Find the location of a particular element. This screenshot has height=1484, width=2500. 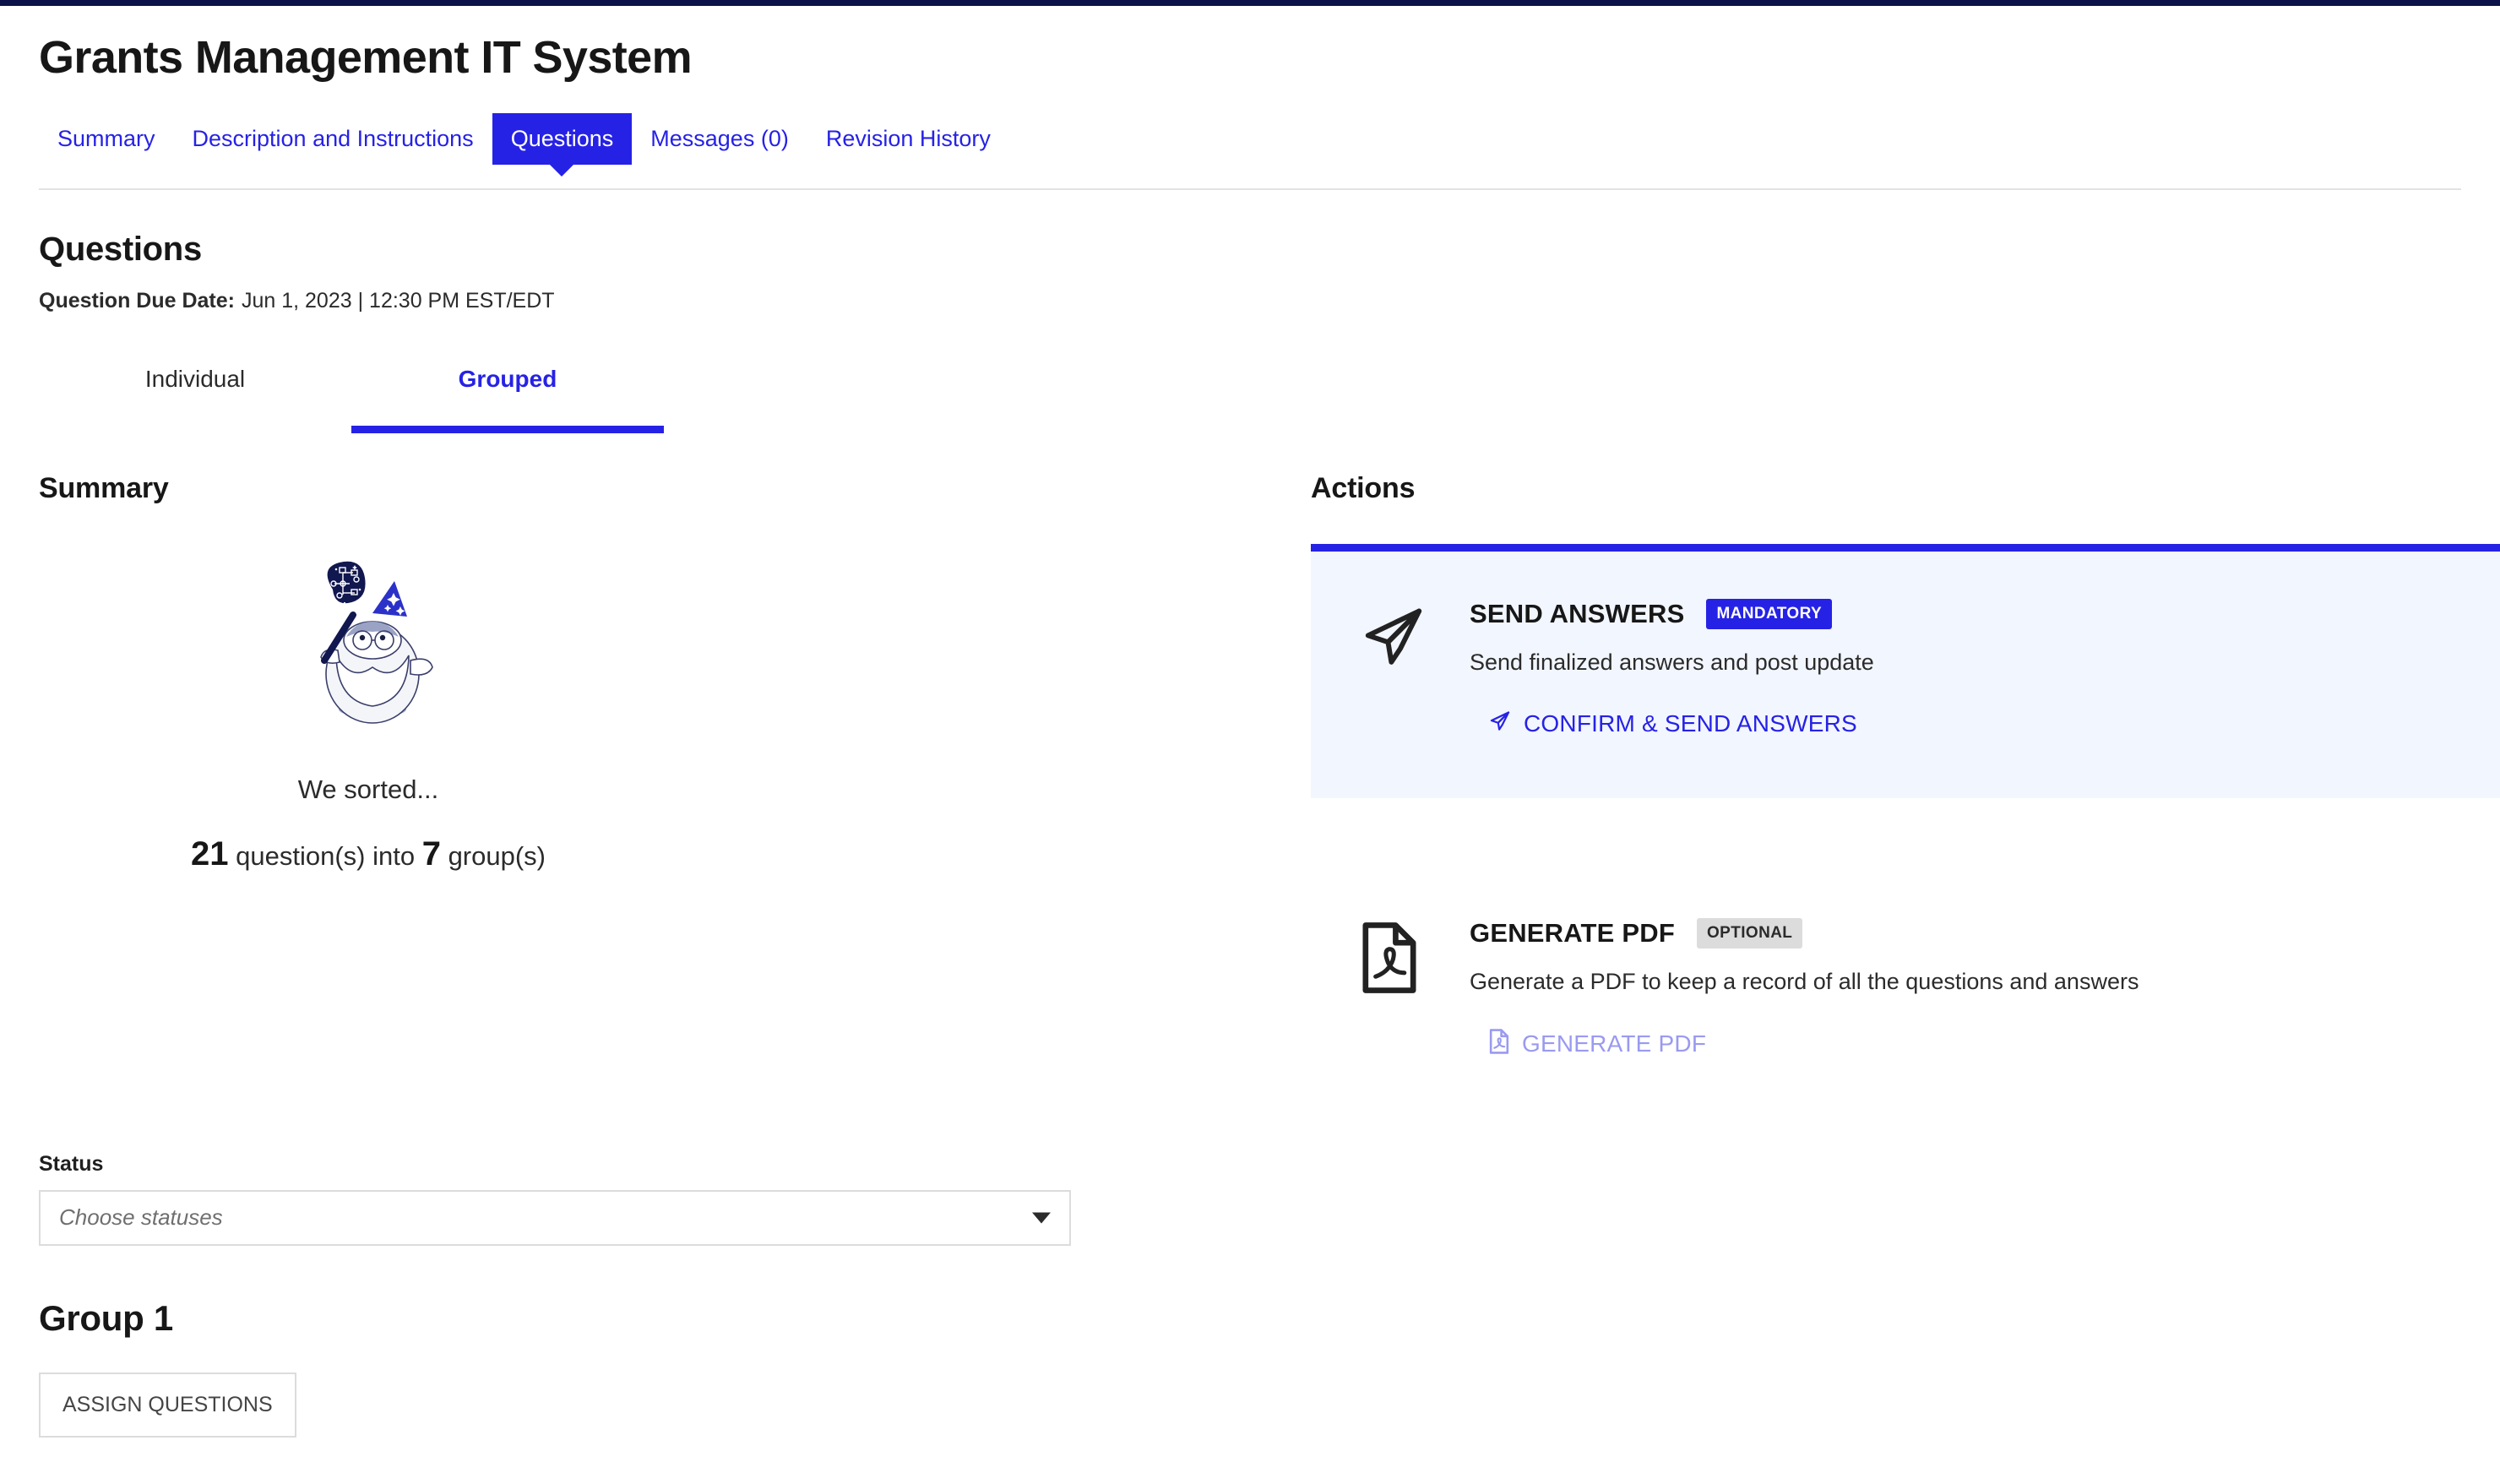

subtab-individual: Individual is located at coordinates (195, 399).